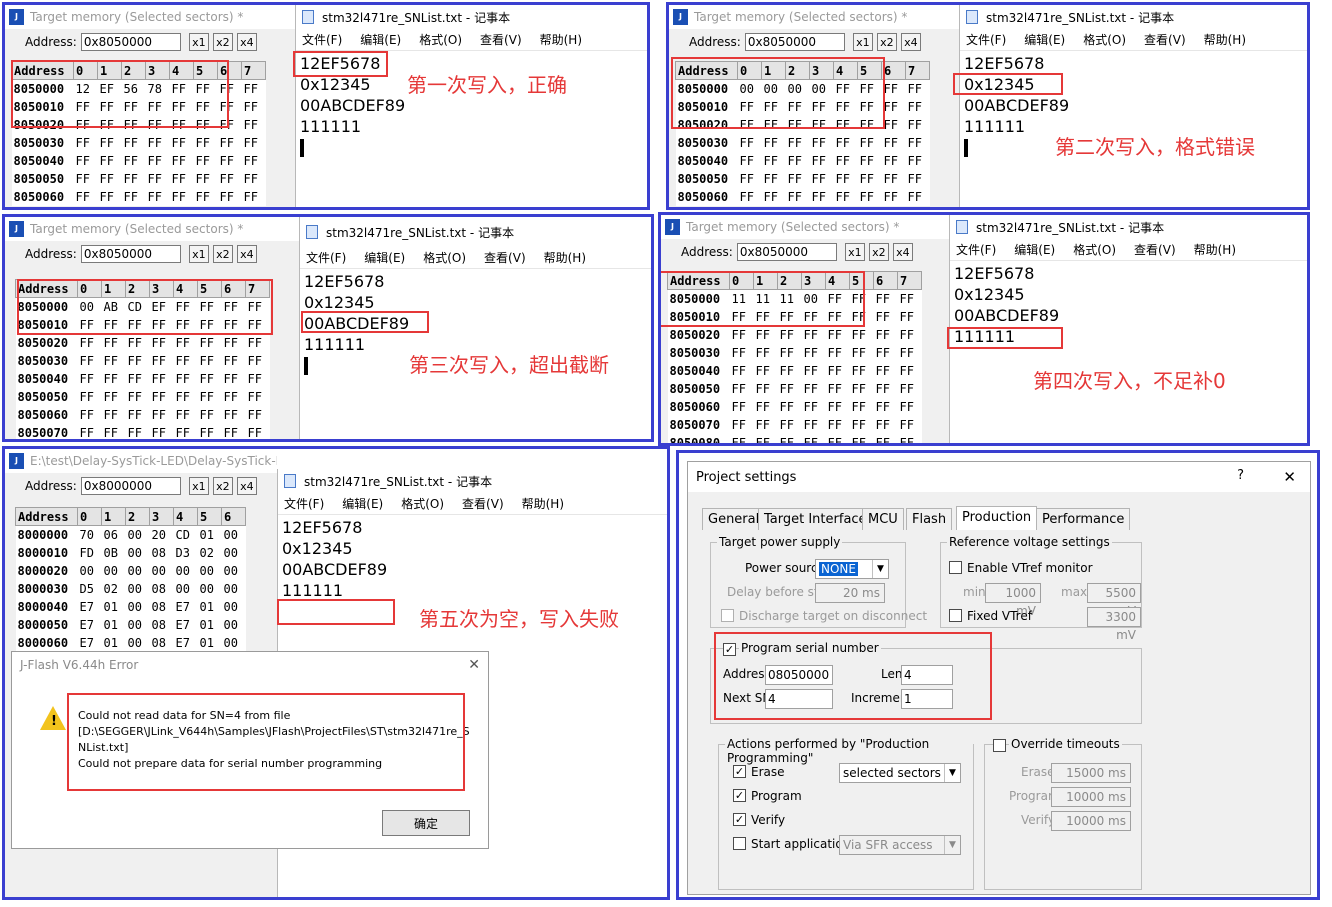 The width and height of the screenshot is (1332, 907). I want to click on erase-checkbox: ✓, so click(739, 771).